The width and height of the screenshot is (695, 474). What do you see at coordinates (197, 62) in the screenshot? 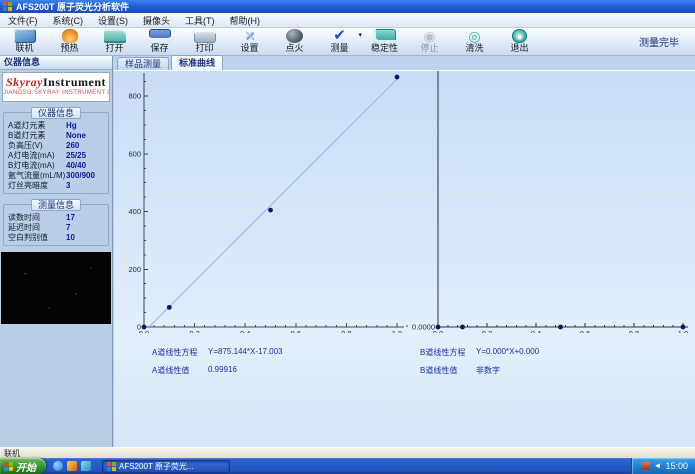
I see `tab-standard-curve: 标准曲线` at bounding box center [197, 62].